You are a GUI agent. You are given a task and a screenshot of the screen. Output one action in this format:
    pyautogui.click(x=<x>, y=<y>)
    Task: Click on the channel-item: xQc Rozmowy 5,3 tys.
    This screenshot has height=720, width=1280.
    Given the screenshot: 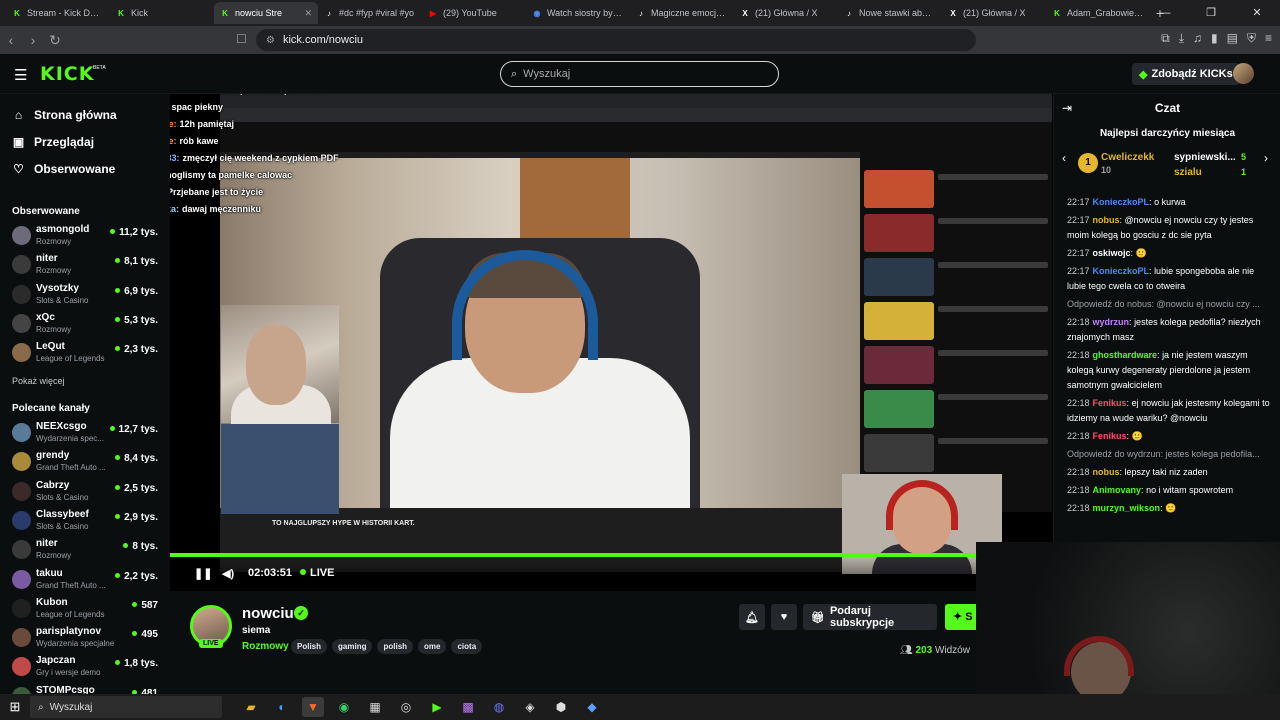 What is the action you would take?
    pyautogui.click(x=87, y=324)
    